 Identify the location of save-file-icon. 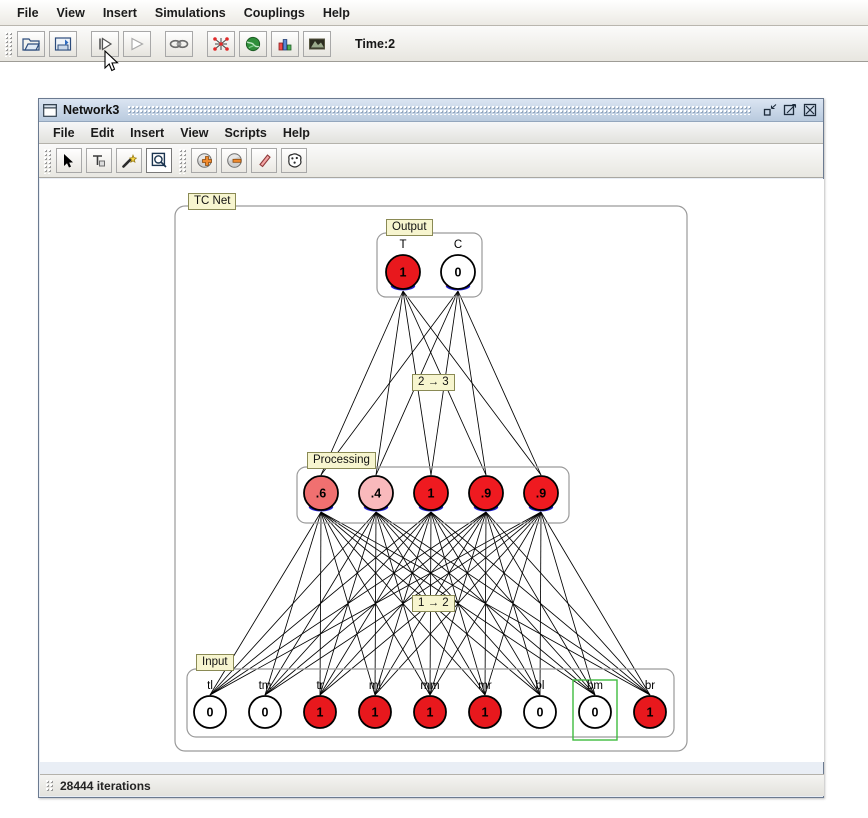
(63, 44).